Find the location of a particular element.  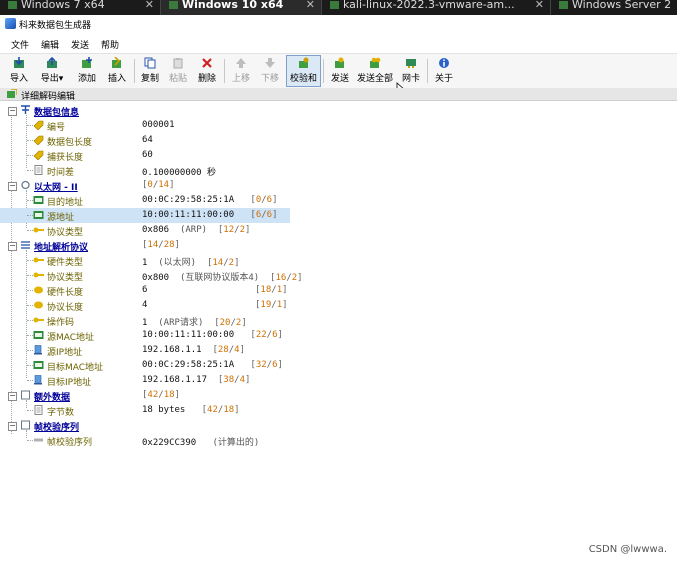

window-title: 科来数据包生成器 is located at coordinates (55, 26).